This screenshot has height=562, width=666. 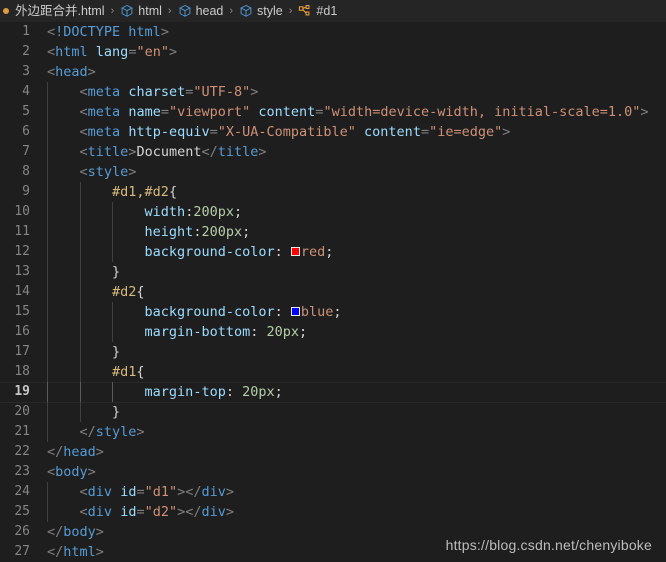 What do you see at coordinates (333, 432) in the screenshot?
I see `code-line: 21 </style>` at bounding box center [333, 432].